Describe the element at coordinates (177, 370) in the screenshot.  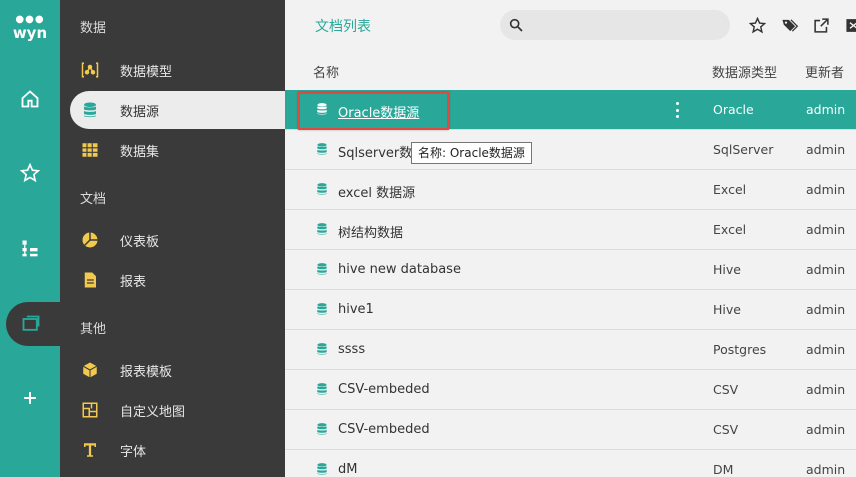
I see `nav-item-report-template: 报表模板` at that location.